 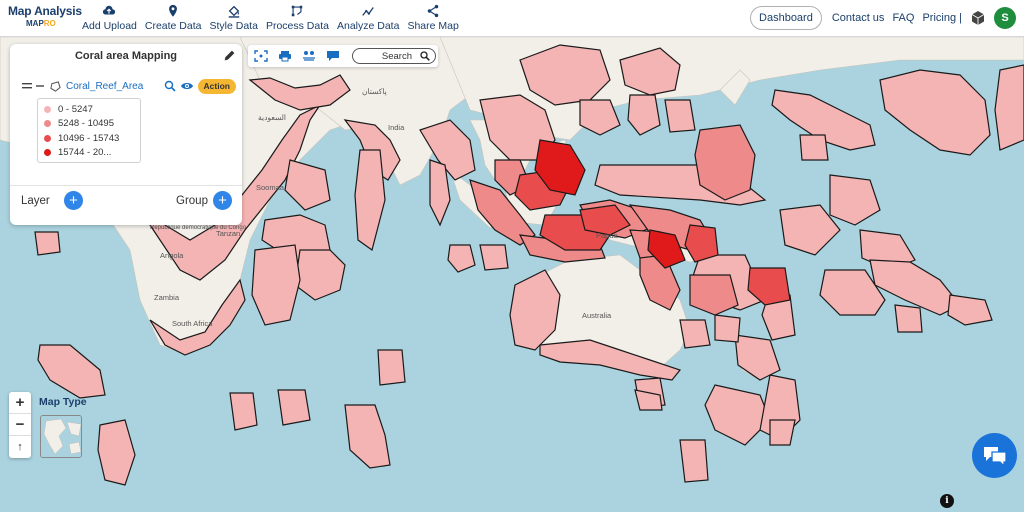 I want to click on add-layer-button: +, so click(x=73, y=200).